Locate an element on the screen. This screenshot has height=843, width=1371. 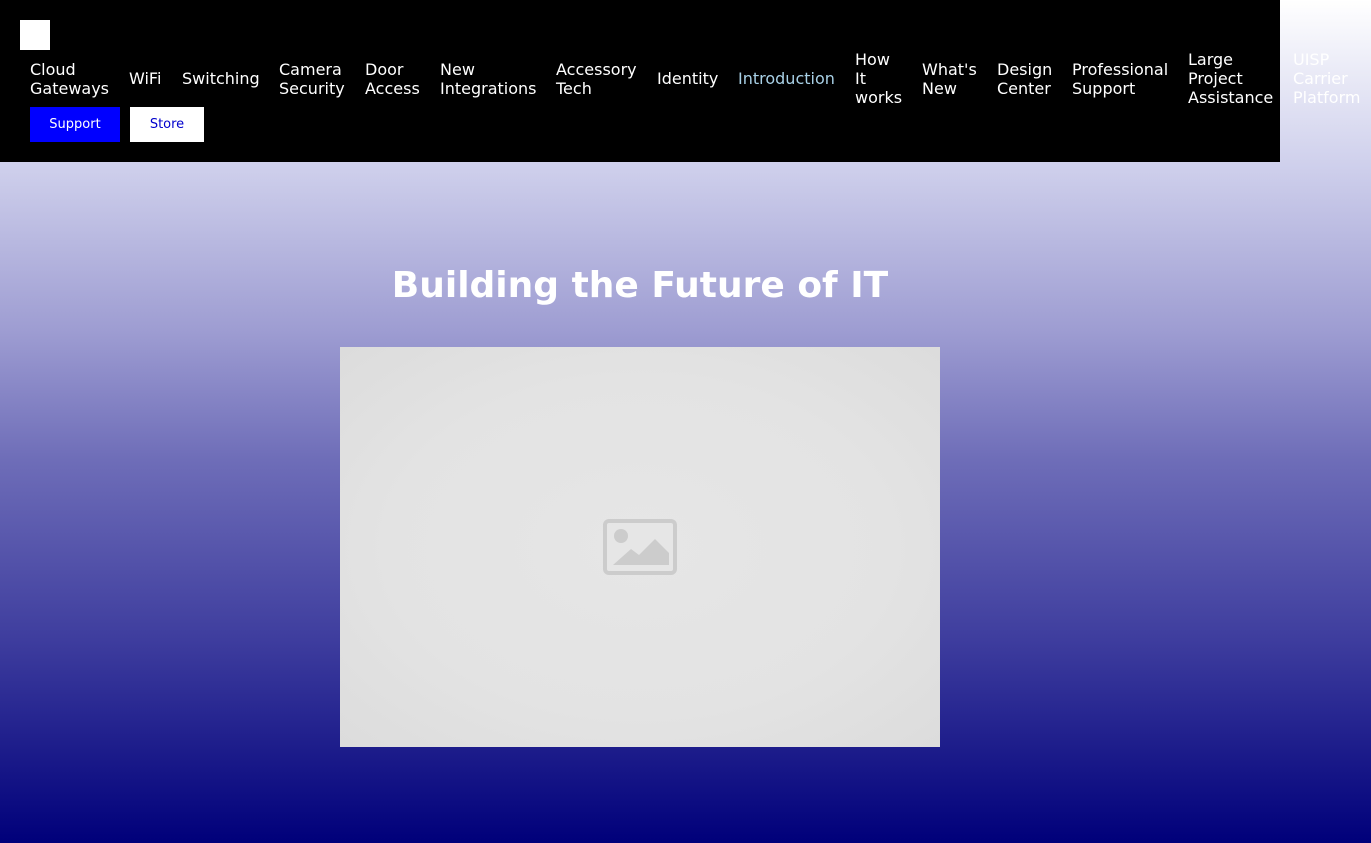
nav-item-identity: Identity is located at coordinates (687, 78).